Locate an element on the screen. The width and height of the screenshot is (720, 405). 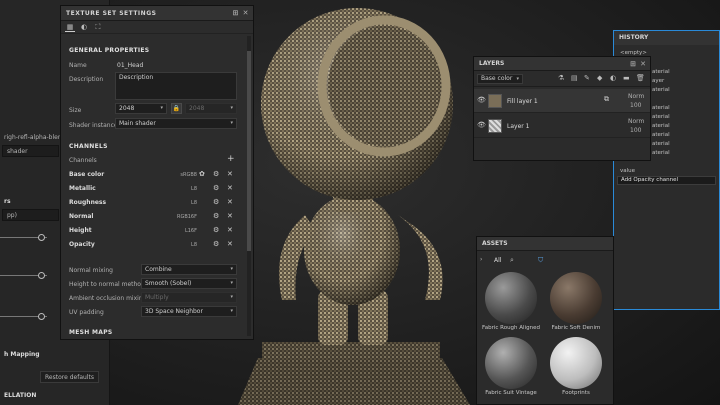
tab-texture-set-icon: ▦ is located at coordinates (70, 27).